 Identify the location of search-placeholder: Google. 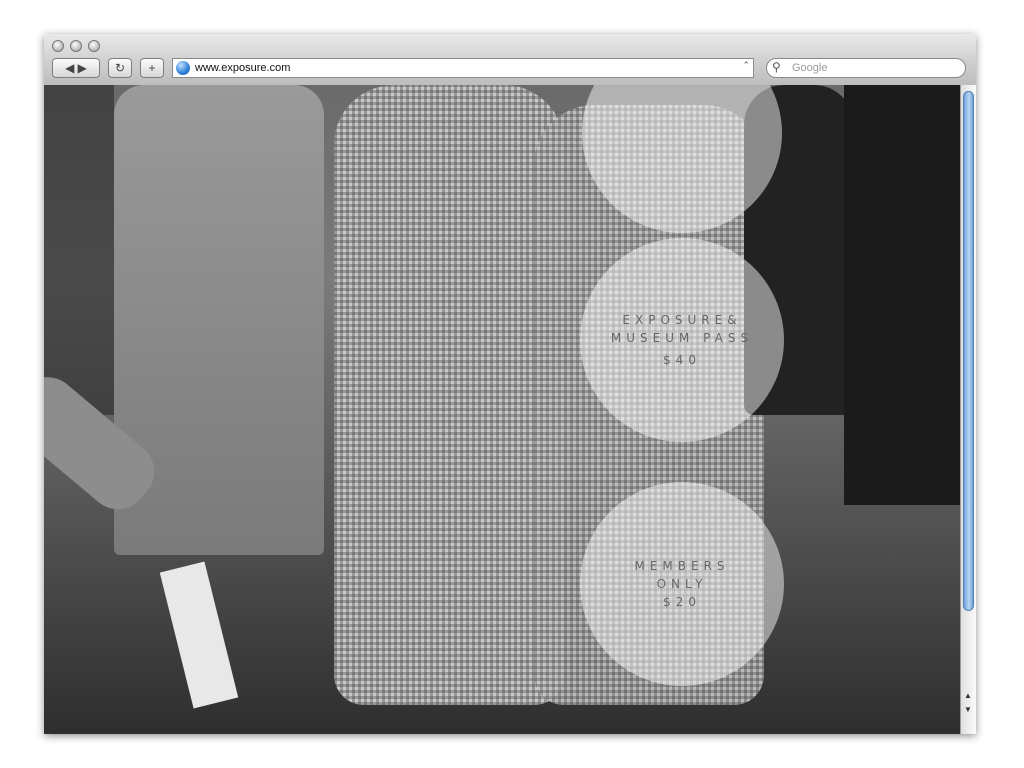
(809, 68).